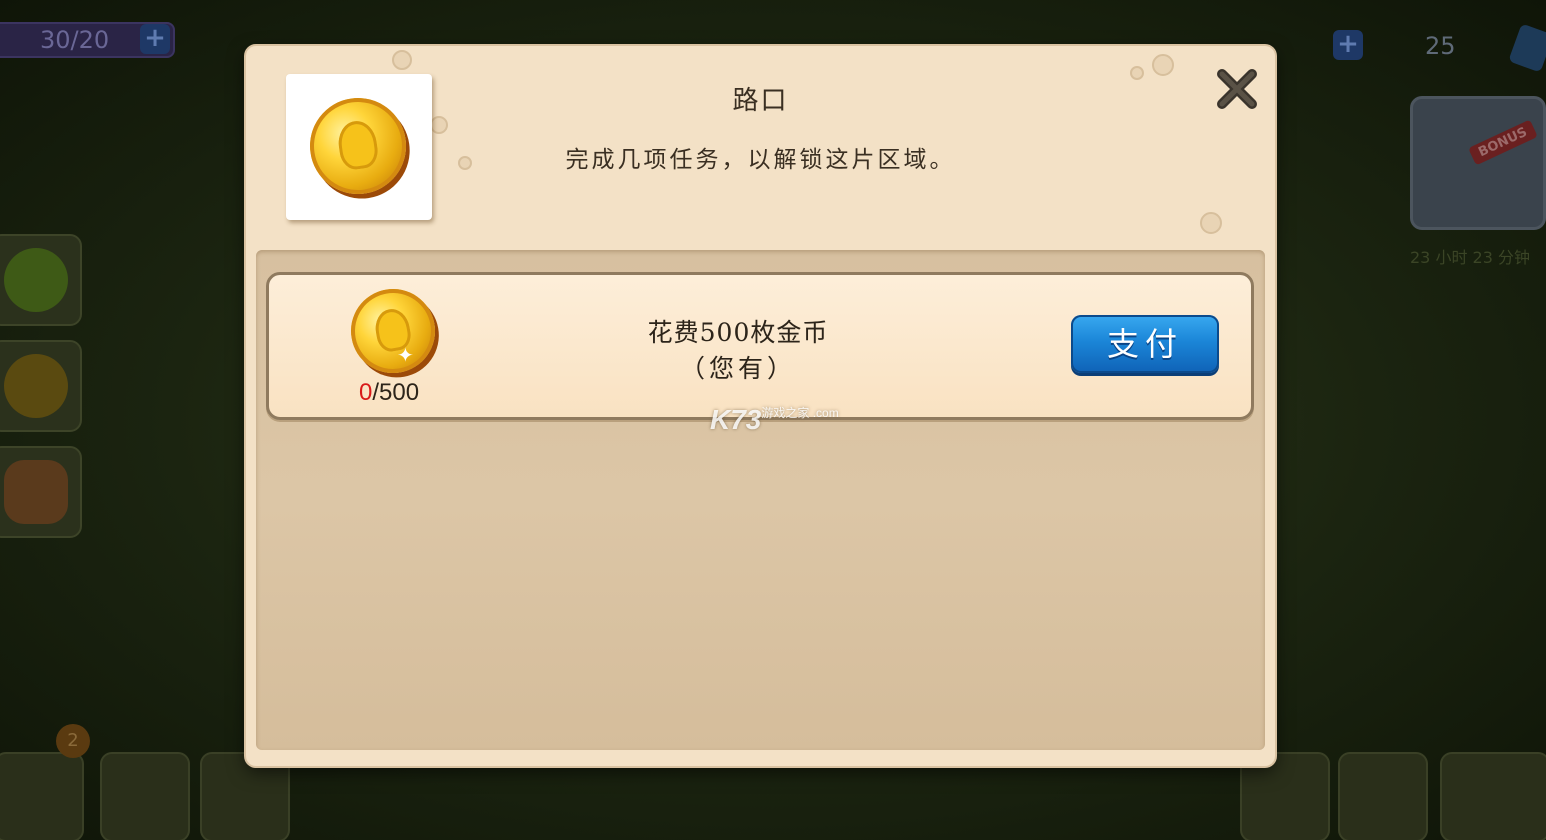 This screenshot has width=1546, height=840. I want to click on bonus-card: BONUS, so click(1478, 163).